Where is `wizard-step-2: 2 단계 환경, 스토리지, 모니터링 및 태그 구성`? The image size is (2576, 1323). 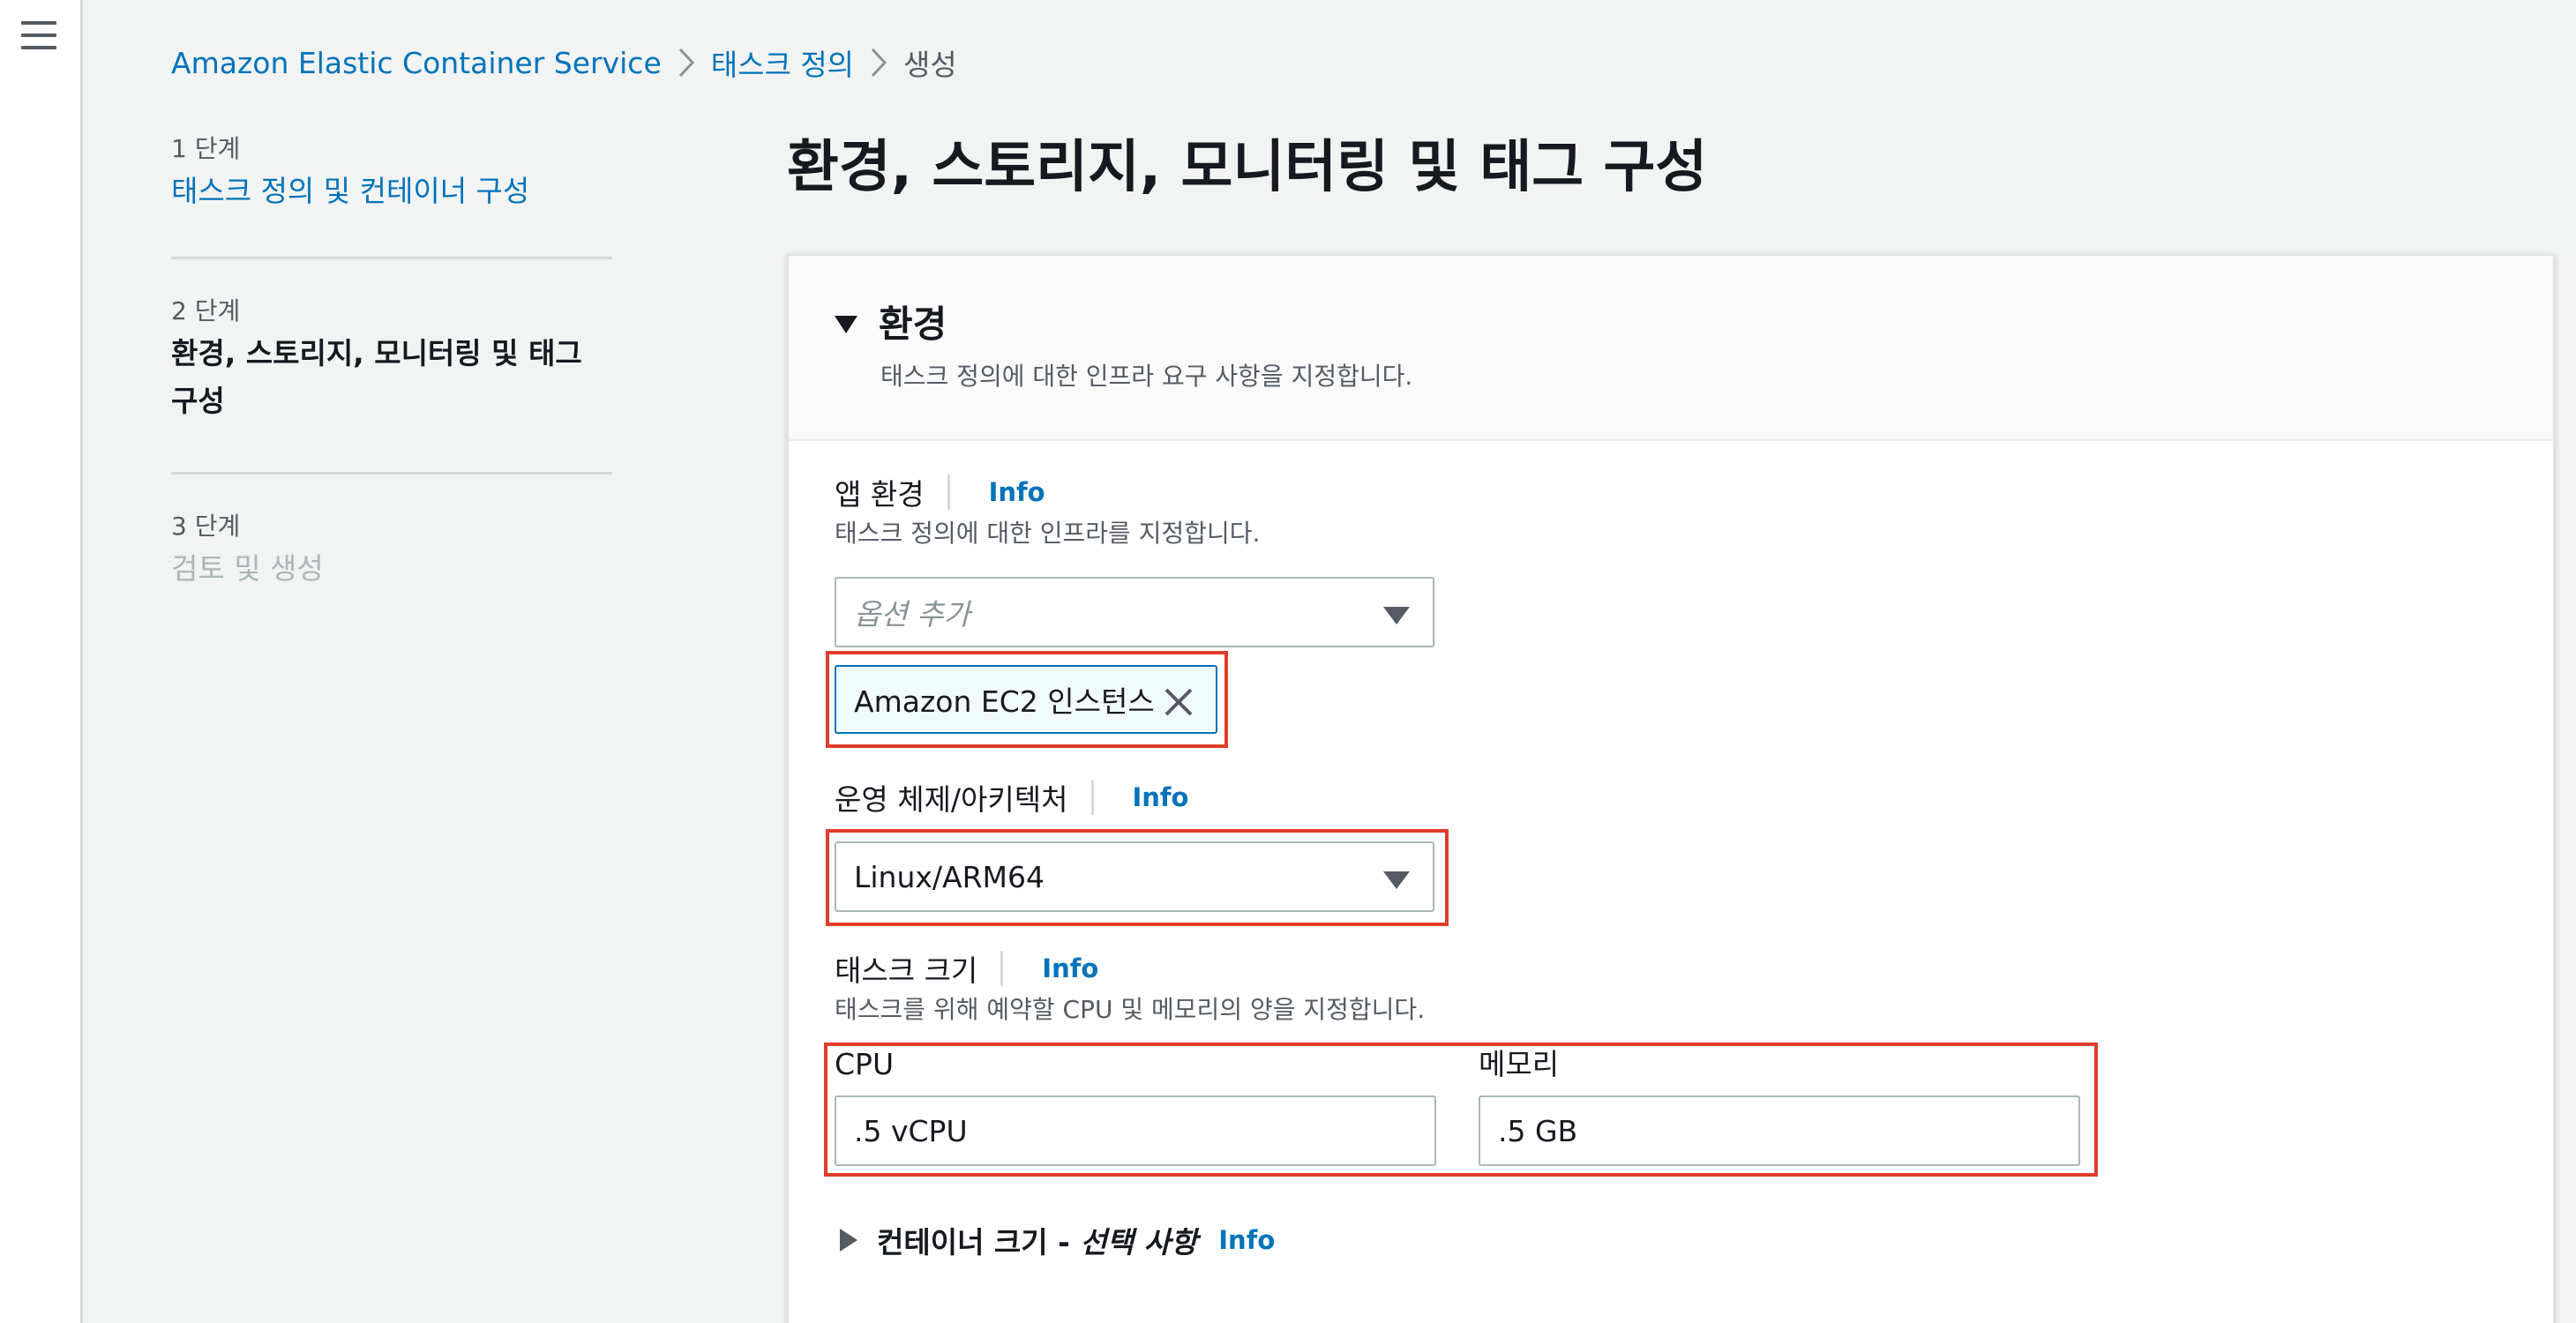
wizard-step-2: 2 단계 환경, 스토리지, 모니터링 및 태그 구성 is located at coordinates (392, 367).